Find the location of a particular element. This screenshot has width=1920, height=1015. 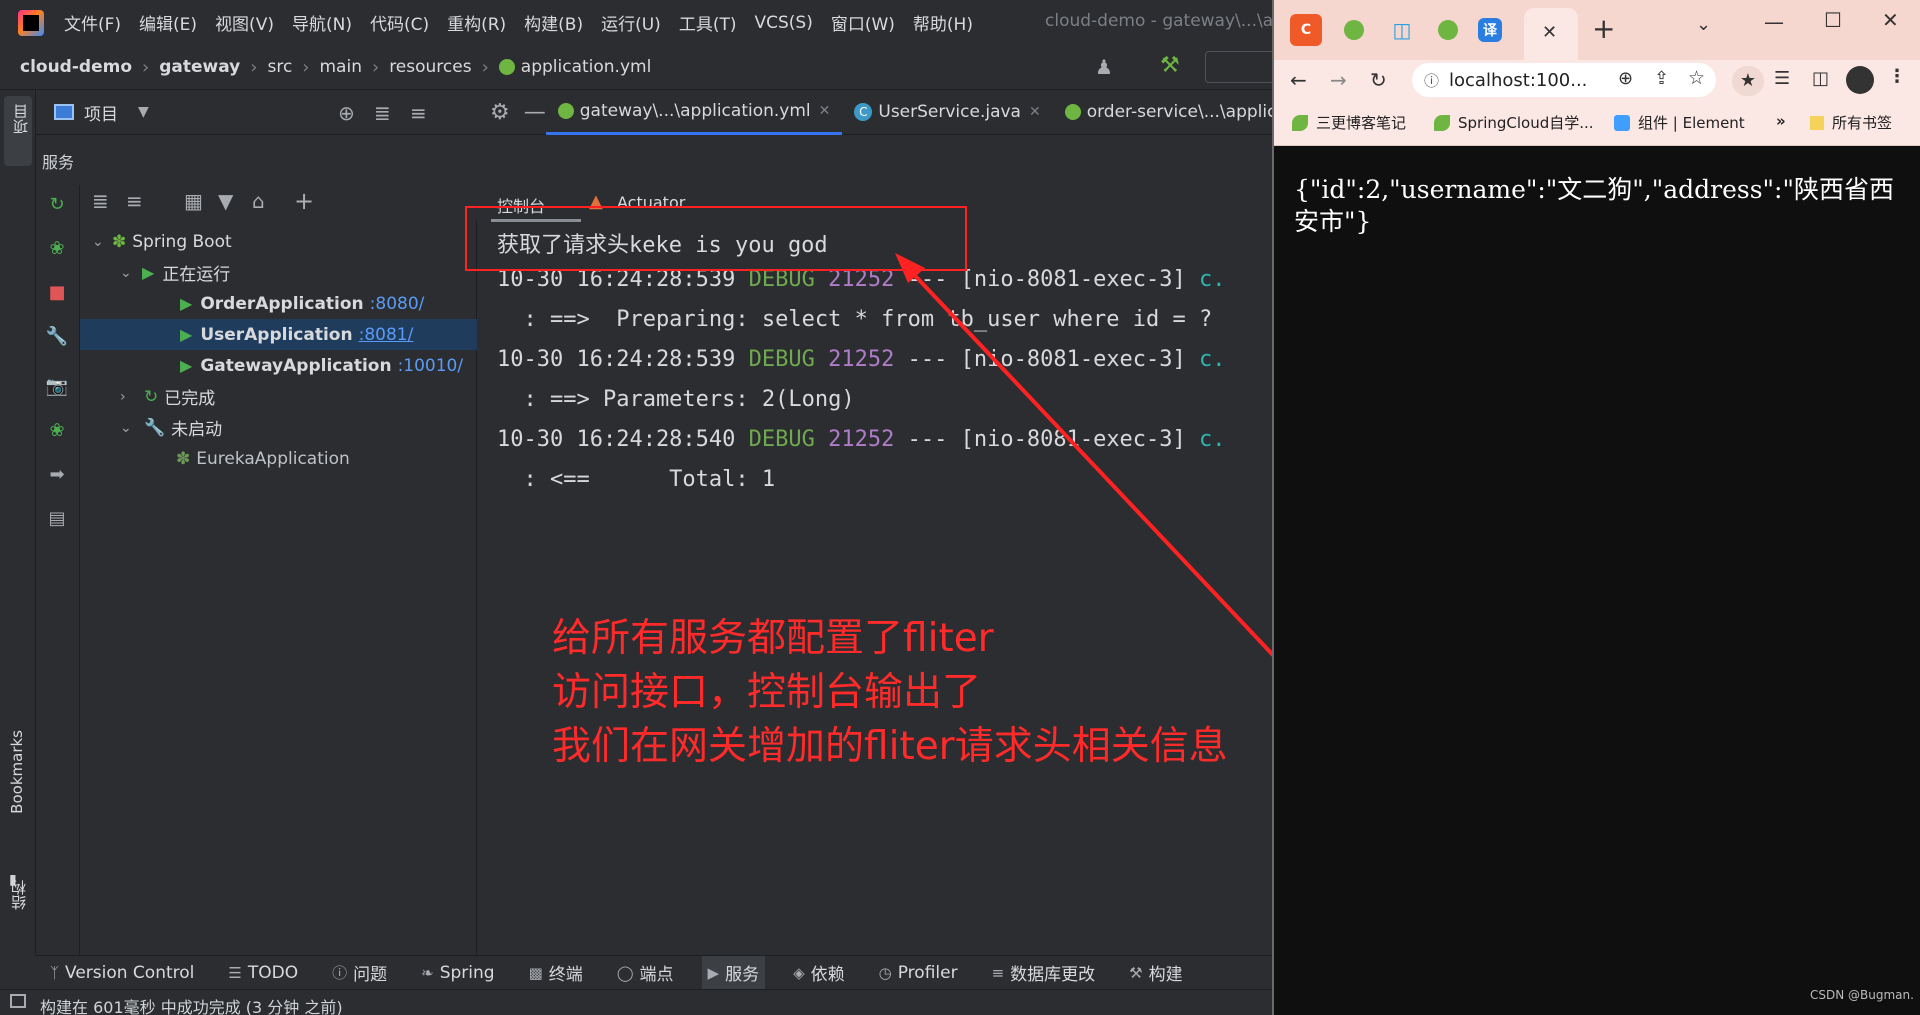

back-icon: ← is located at coordinates (1298, 80).